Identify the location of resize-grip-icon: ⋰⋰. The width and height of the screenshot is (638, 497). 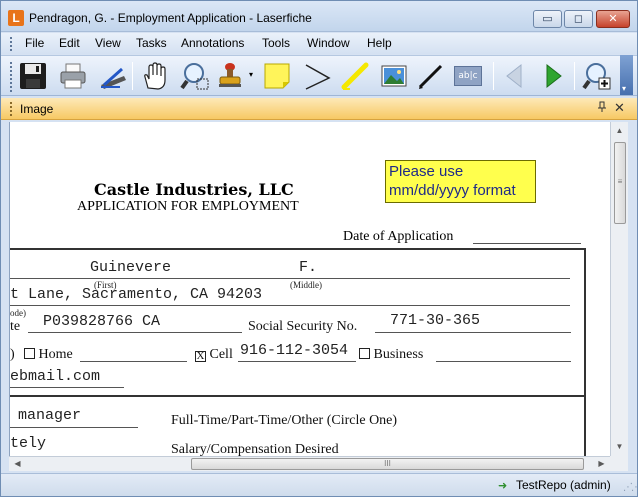
(630, 487).